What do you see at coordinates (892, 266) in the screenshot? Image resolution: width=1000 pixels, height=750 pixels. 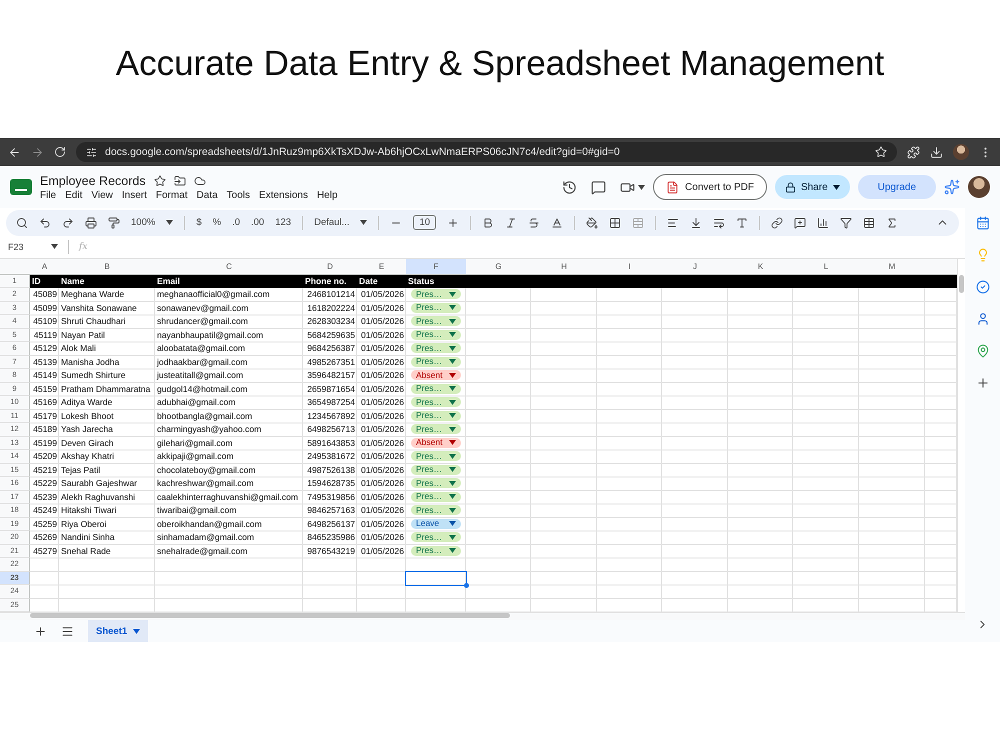 I see `column-header: M` at bounding box center [892, 266].